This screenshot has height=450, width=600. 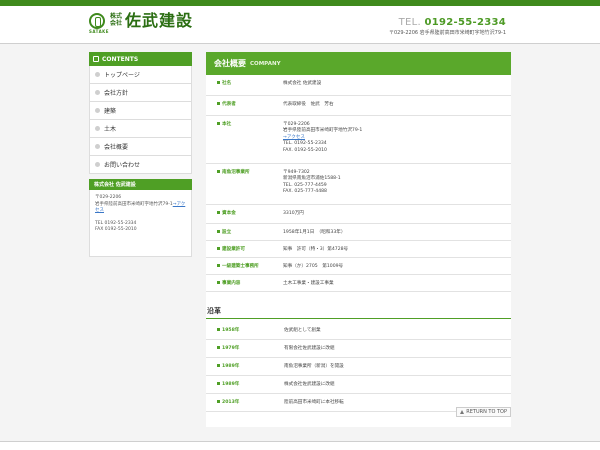 I want to click on table-row: 1989年 南魚沼事業所（新潟）を開設, so click(x=358, y=366).